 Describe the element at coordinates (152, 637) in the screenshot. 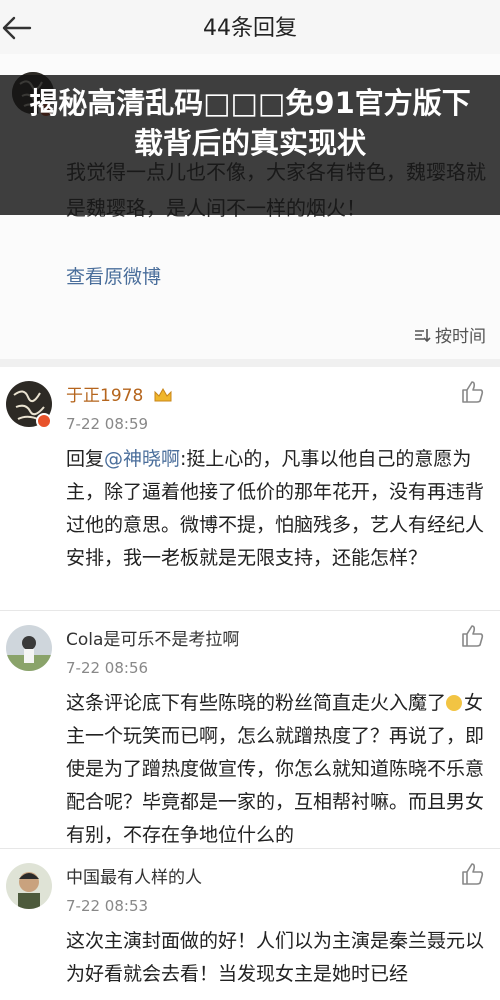

I see `comment-username: Cola是可乐不是考拉啊` at that location.